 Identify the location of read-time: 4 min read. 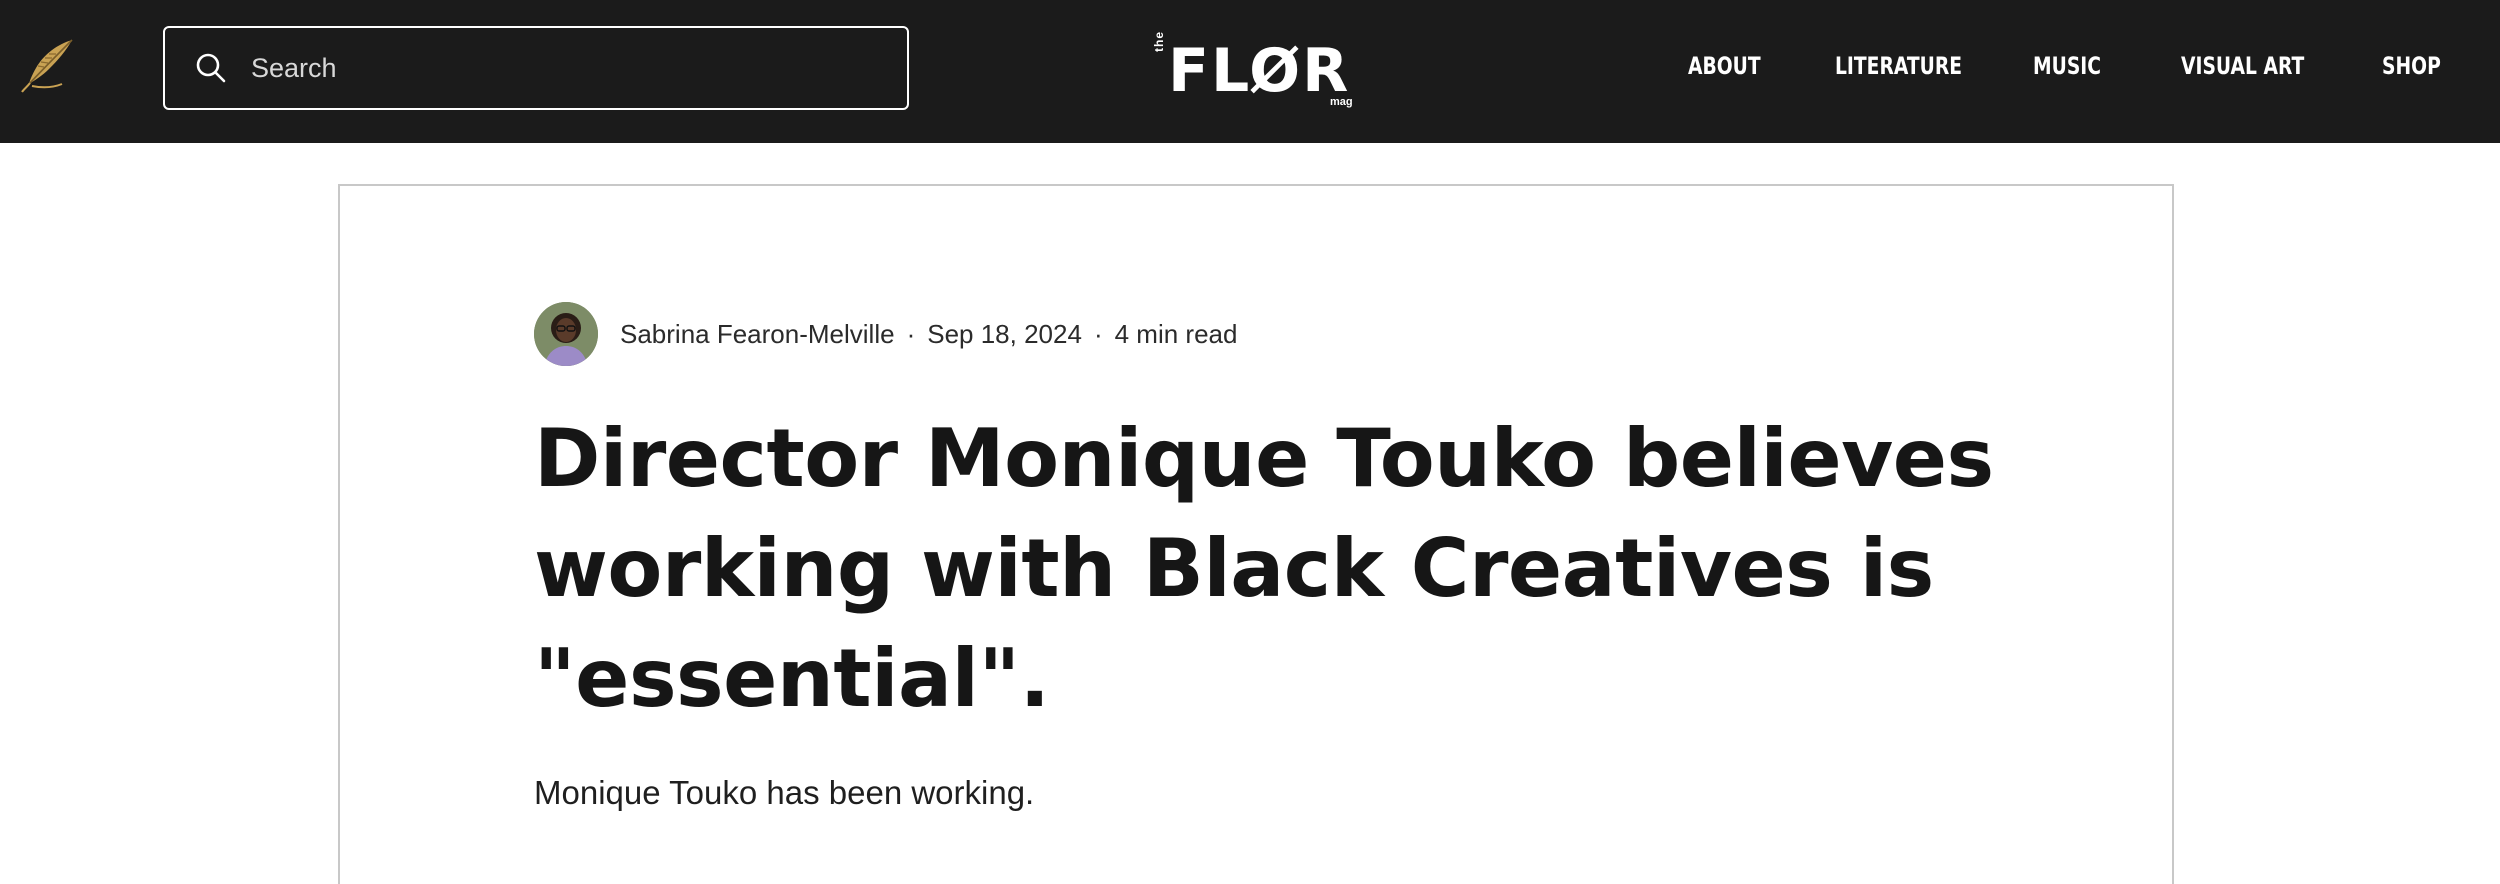
(1176, 333).